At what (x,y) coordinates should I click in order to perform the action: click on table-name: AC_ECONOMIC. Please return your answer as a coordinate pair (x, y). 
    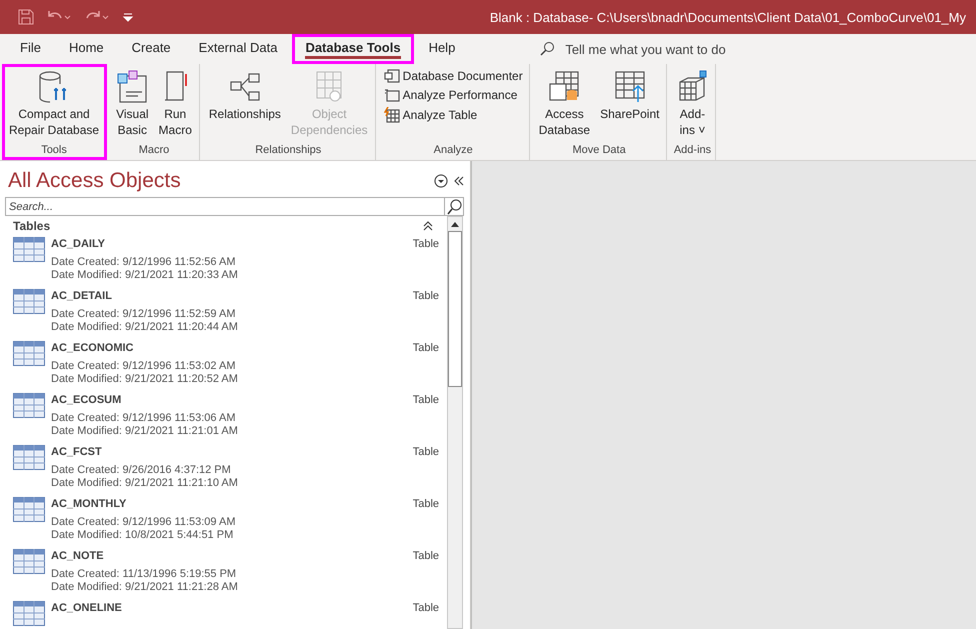
    Looking at the image, I should click on (92, 347).